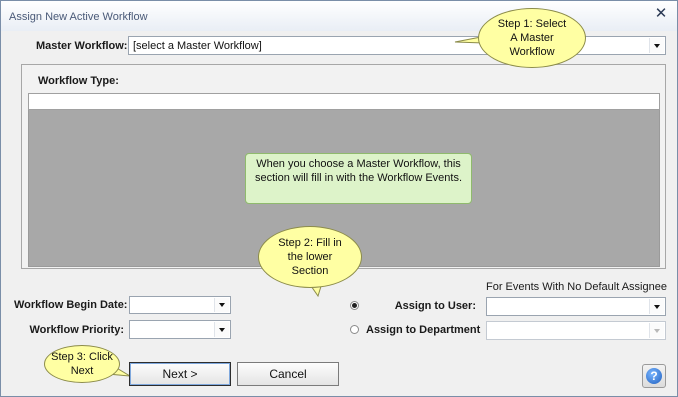 This screenshot has width=678, height=397. I want to click on assign-user-label: Assign to User:, so click(435, 306).